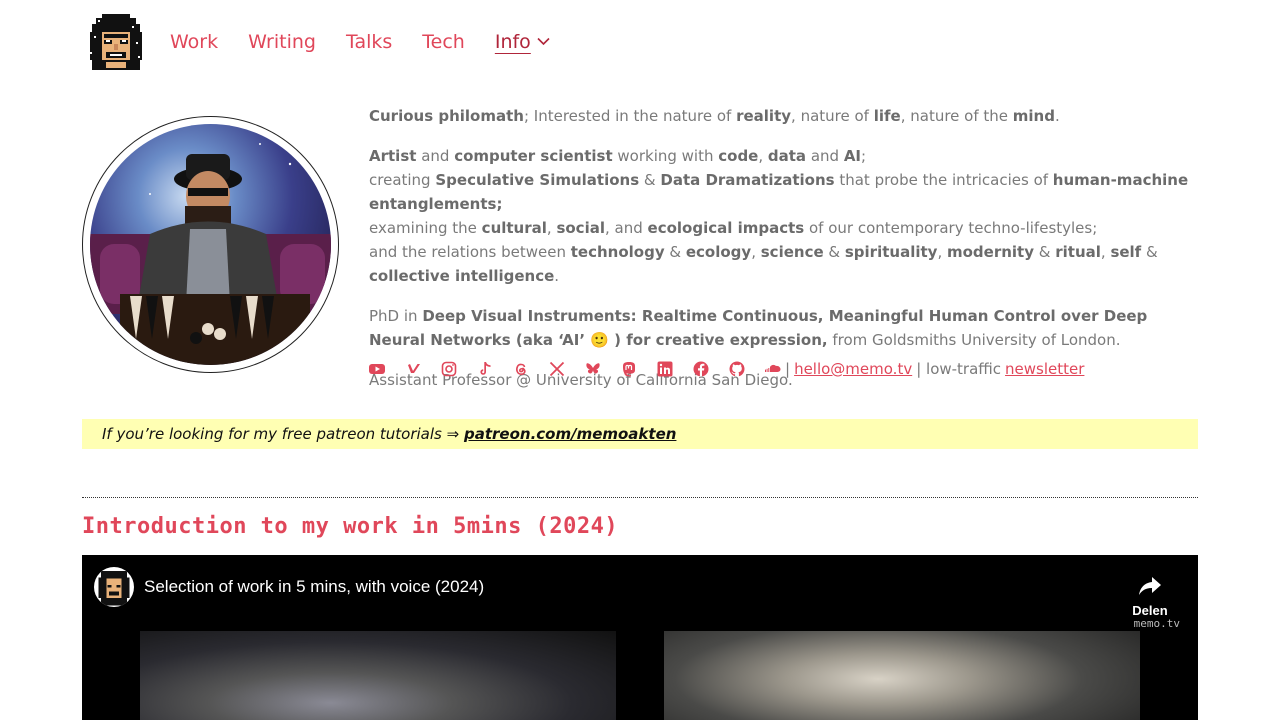 Image resolution: width=1280 pixels, height=720 pixels. I want to click on bio-bold: modernity, so click(990, 252).